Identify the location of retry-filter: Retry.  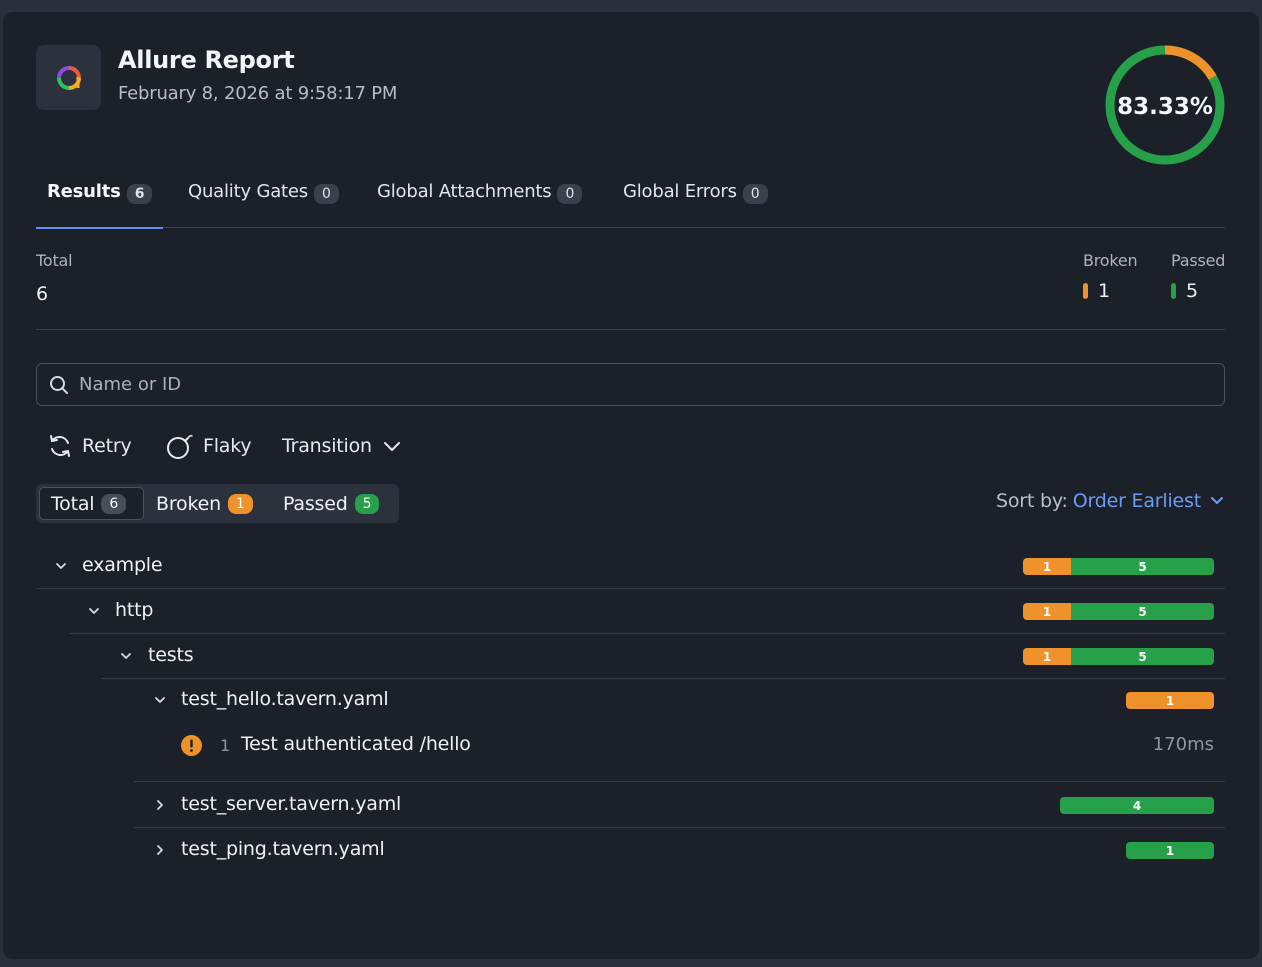
(89, 446).